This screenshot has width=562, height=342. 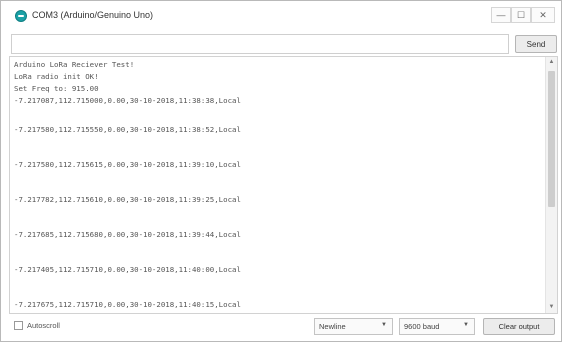 I want to click on autoscroll-toggle: Autoscroll, so click(x=37, y=325).